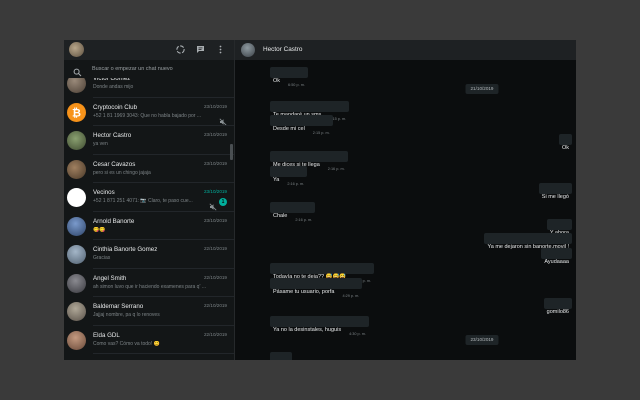 The width and height of the screenshot is (640, 400). What do you see at coordinates (301, 125) in the screenshot?
I see `incoming-message: Desde mi cel 2:15 p. m.` at bounding box center [301, 125].